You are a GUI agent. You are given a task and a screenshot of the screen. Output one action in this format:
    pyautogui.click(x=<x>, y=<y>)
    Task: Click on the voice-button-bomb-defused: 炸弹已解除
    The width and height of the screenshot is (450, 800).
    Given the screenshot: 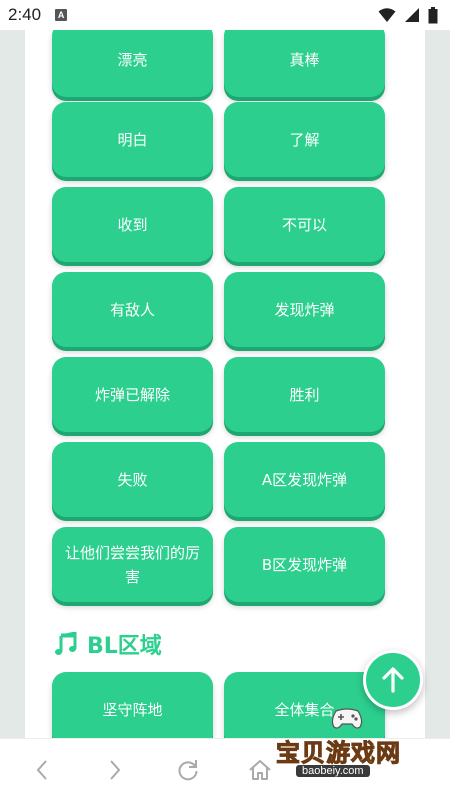 What is the action you would take?
    pyautogui.click(x=132, y=394)
    